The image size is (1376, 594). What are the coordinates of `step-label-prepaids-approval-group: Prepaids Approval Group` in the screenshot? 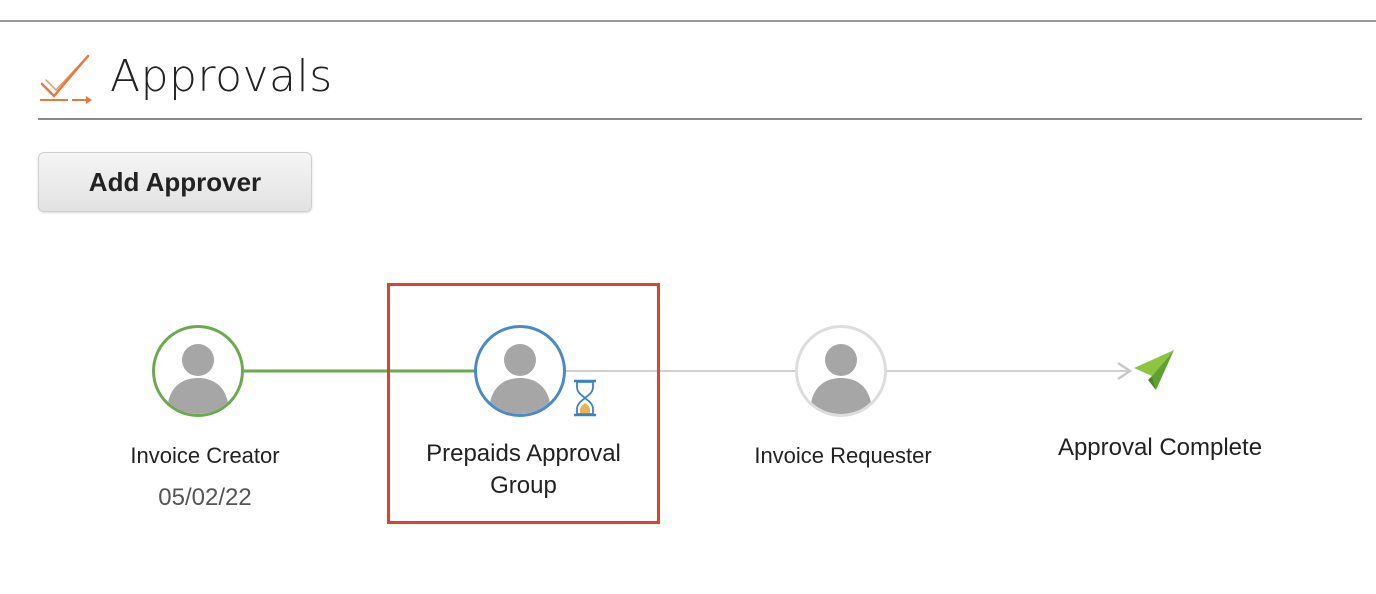 It's located at (523, 470).